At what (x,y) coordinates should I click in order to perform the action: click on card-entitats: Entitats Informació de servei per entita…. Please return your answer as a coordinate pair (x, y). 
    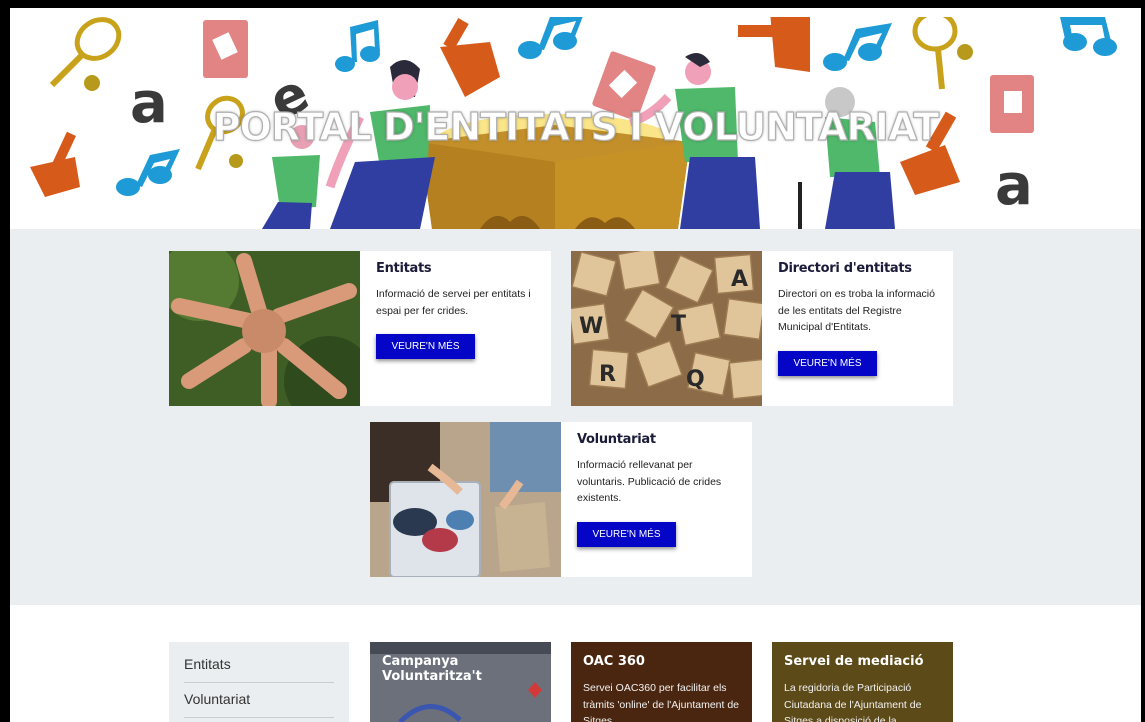
    Looking at the image, I should click on (360, 328).